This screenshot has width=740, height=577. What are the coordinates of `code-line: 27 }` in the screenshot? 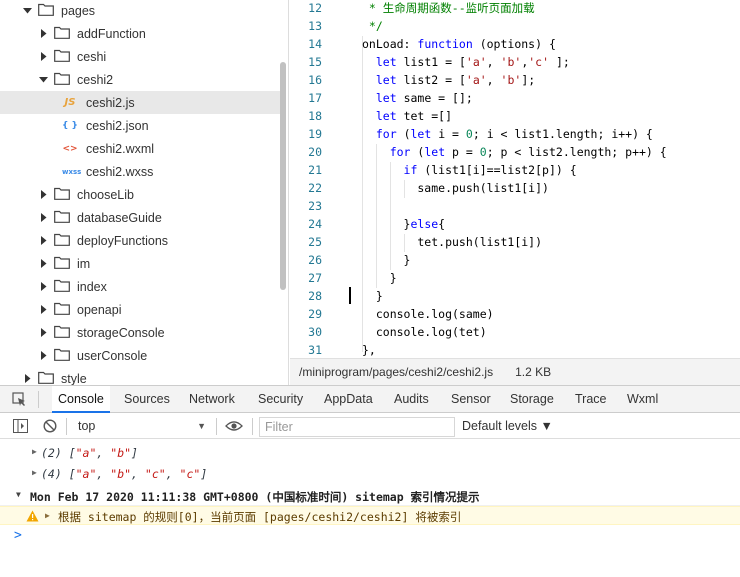 It's located at (515, 278).